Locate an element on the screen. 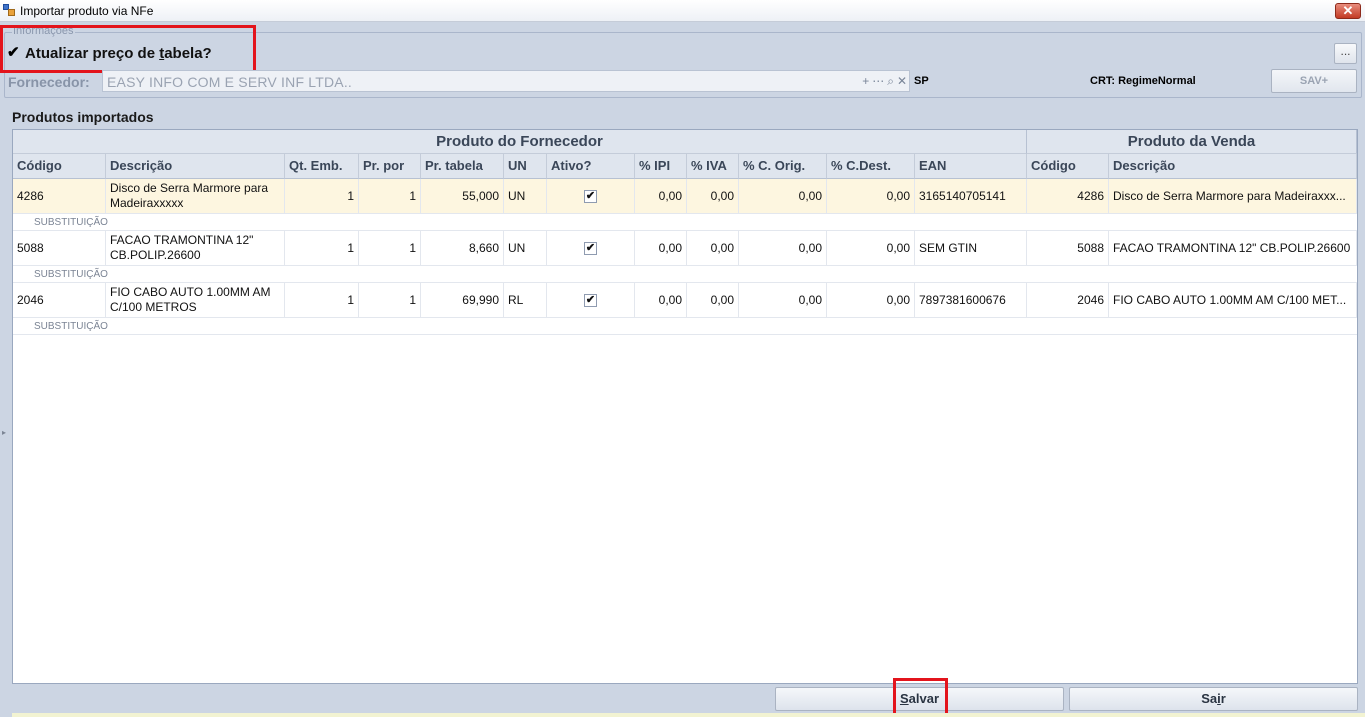 The image size is (1365, 717). cell-ean: 7897381600676 is located at coordinates (971, 300).